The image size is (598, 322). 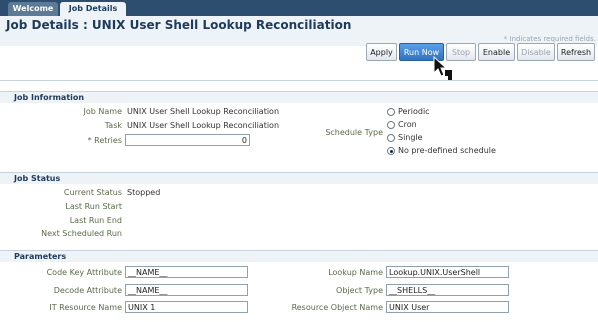 I want to click on last-run-start-label: Last Run Start, so click(x=93, y=206).